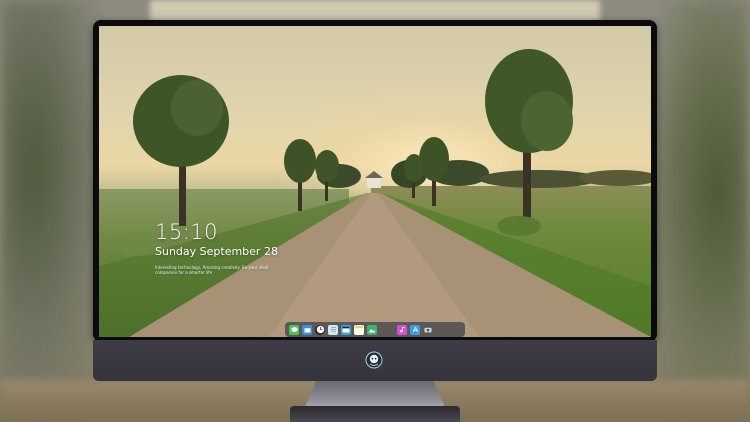 Image resolution: width=750 pixels, height=422 pixels. I want to click on monitor-stand-base, so click(375, 414).